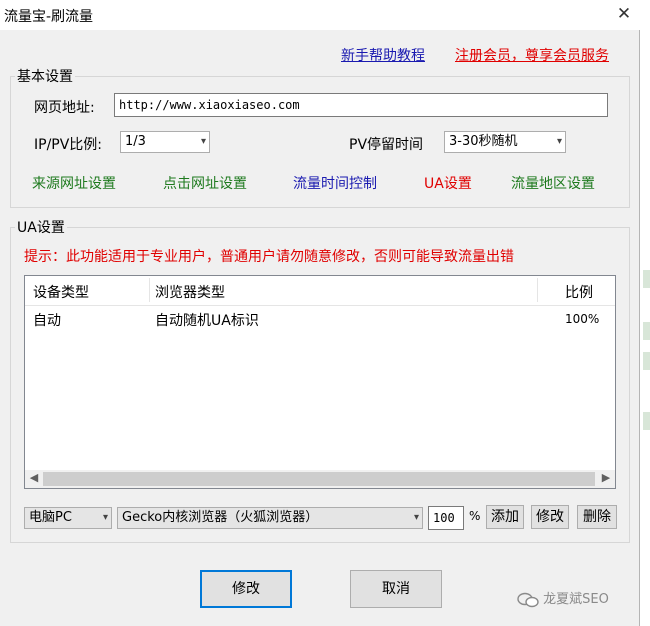 The image size is (650, 626). Describe the element at coordinates (320, 15) in the screenshot. I see `title-bar: 流量宝-刷流量 ✕` at that location.